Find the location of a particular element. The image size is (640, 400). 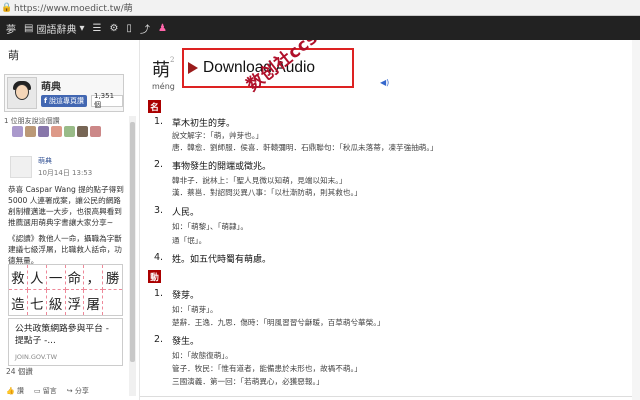

like-page-label: 說這專頁讚 is located at coordinates (67, 101).